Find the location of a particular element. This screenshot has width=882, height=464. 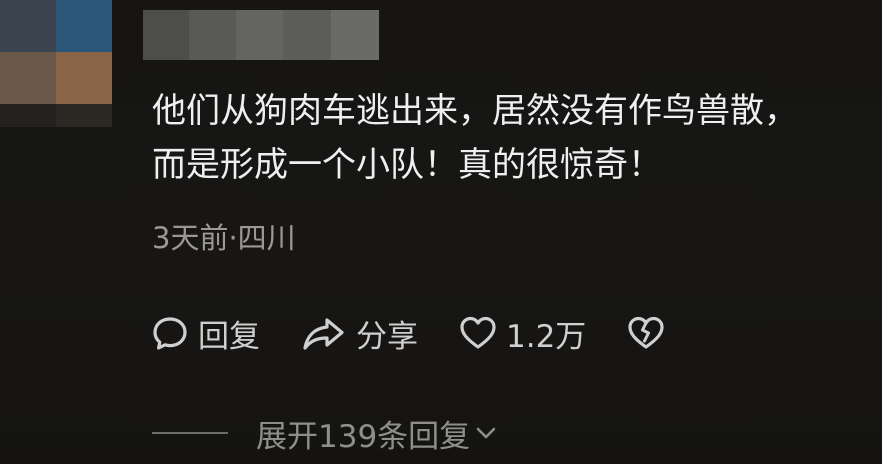

action-bar: 回复 分享 1.2万 is located at coordinates (428, 333).